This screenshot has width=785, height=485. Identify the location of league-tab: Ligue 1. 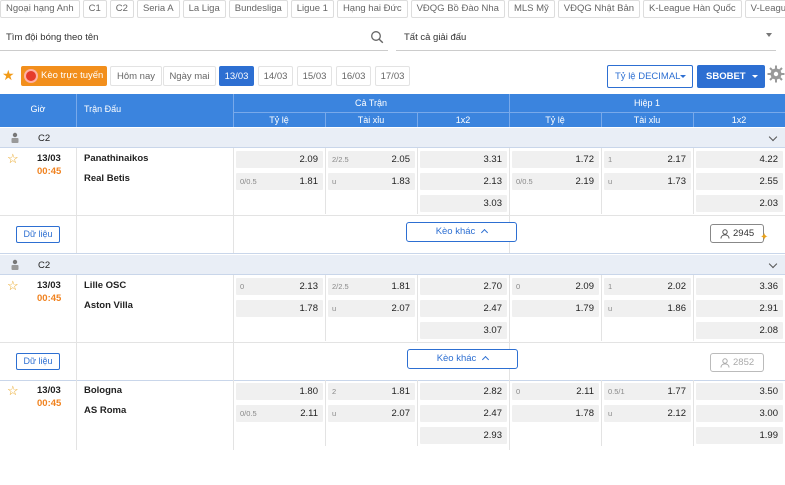
(312, 9).